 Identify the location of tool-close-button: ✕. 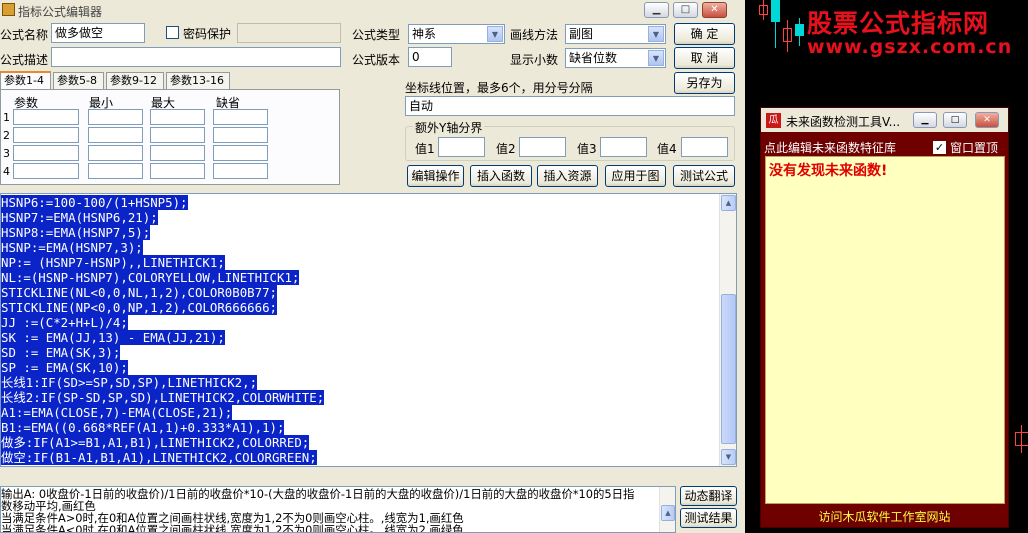
(987, 120).